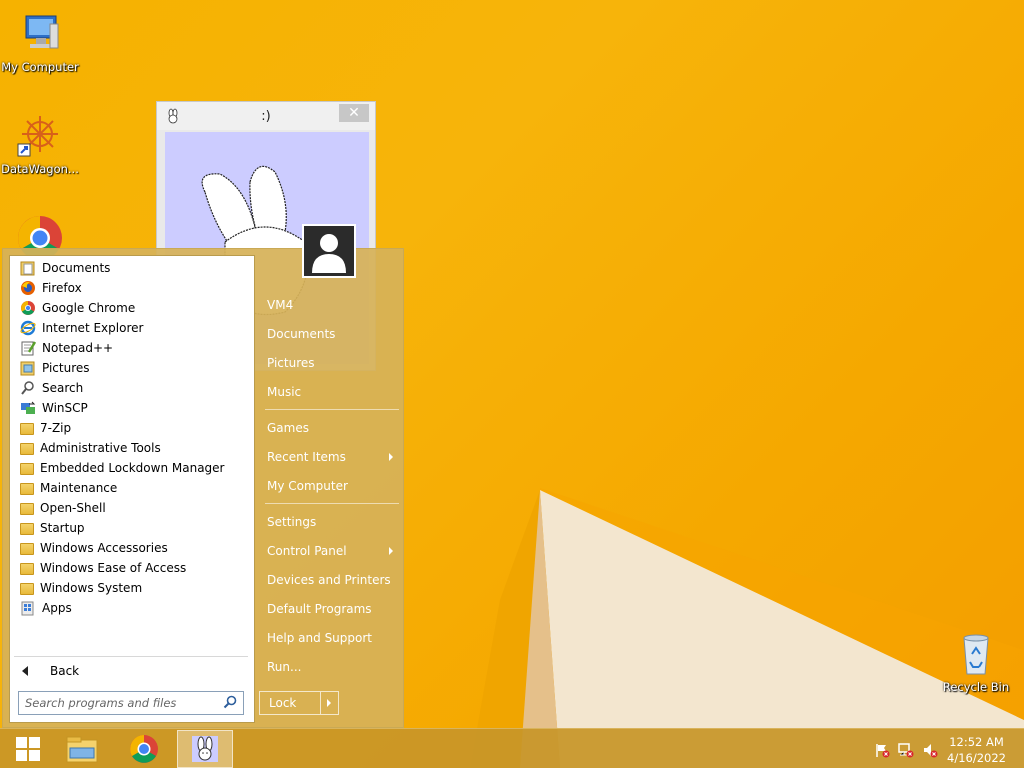  Describe the element at coordinates (329, 251) in the screenshot. I see `user-avatar` at that location.